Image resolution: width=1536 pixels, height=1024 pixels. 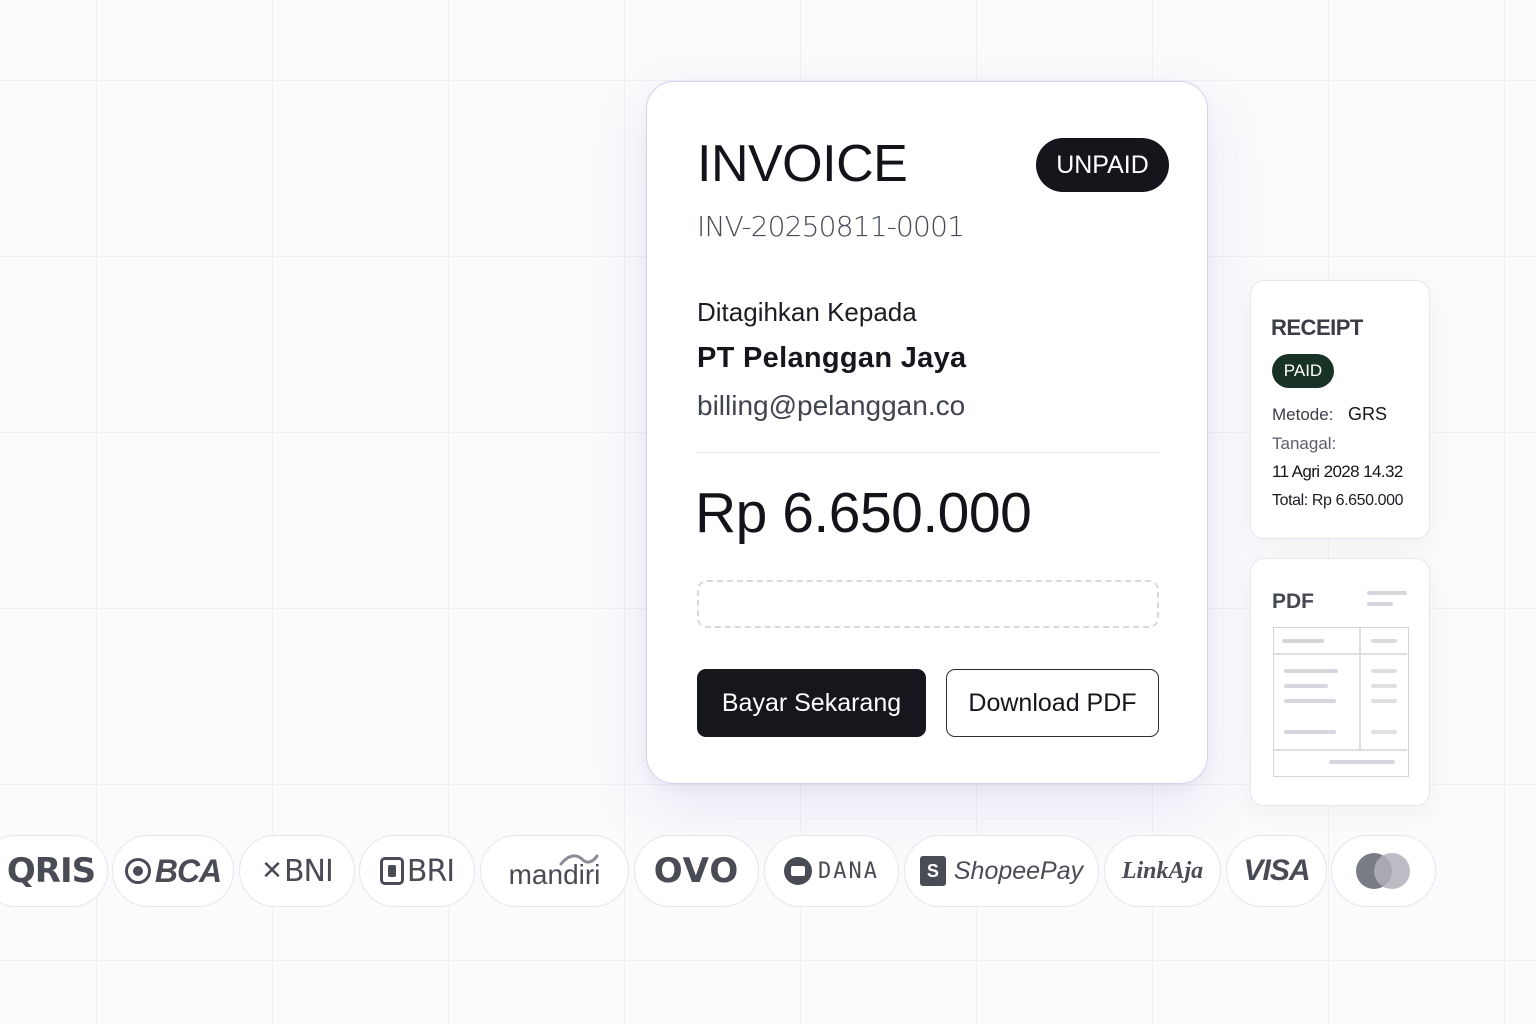 I want to click on shopee-bag-icon: S, so click(x=932, y=871).